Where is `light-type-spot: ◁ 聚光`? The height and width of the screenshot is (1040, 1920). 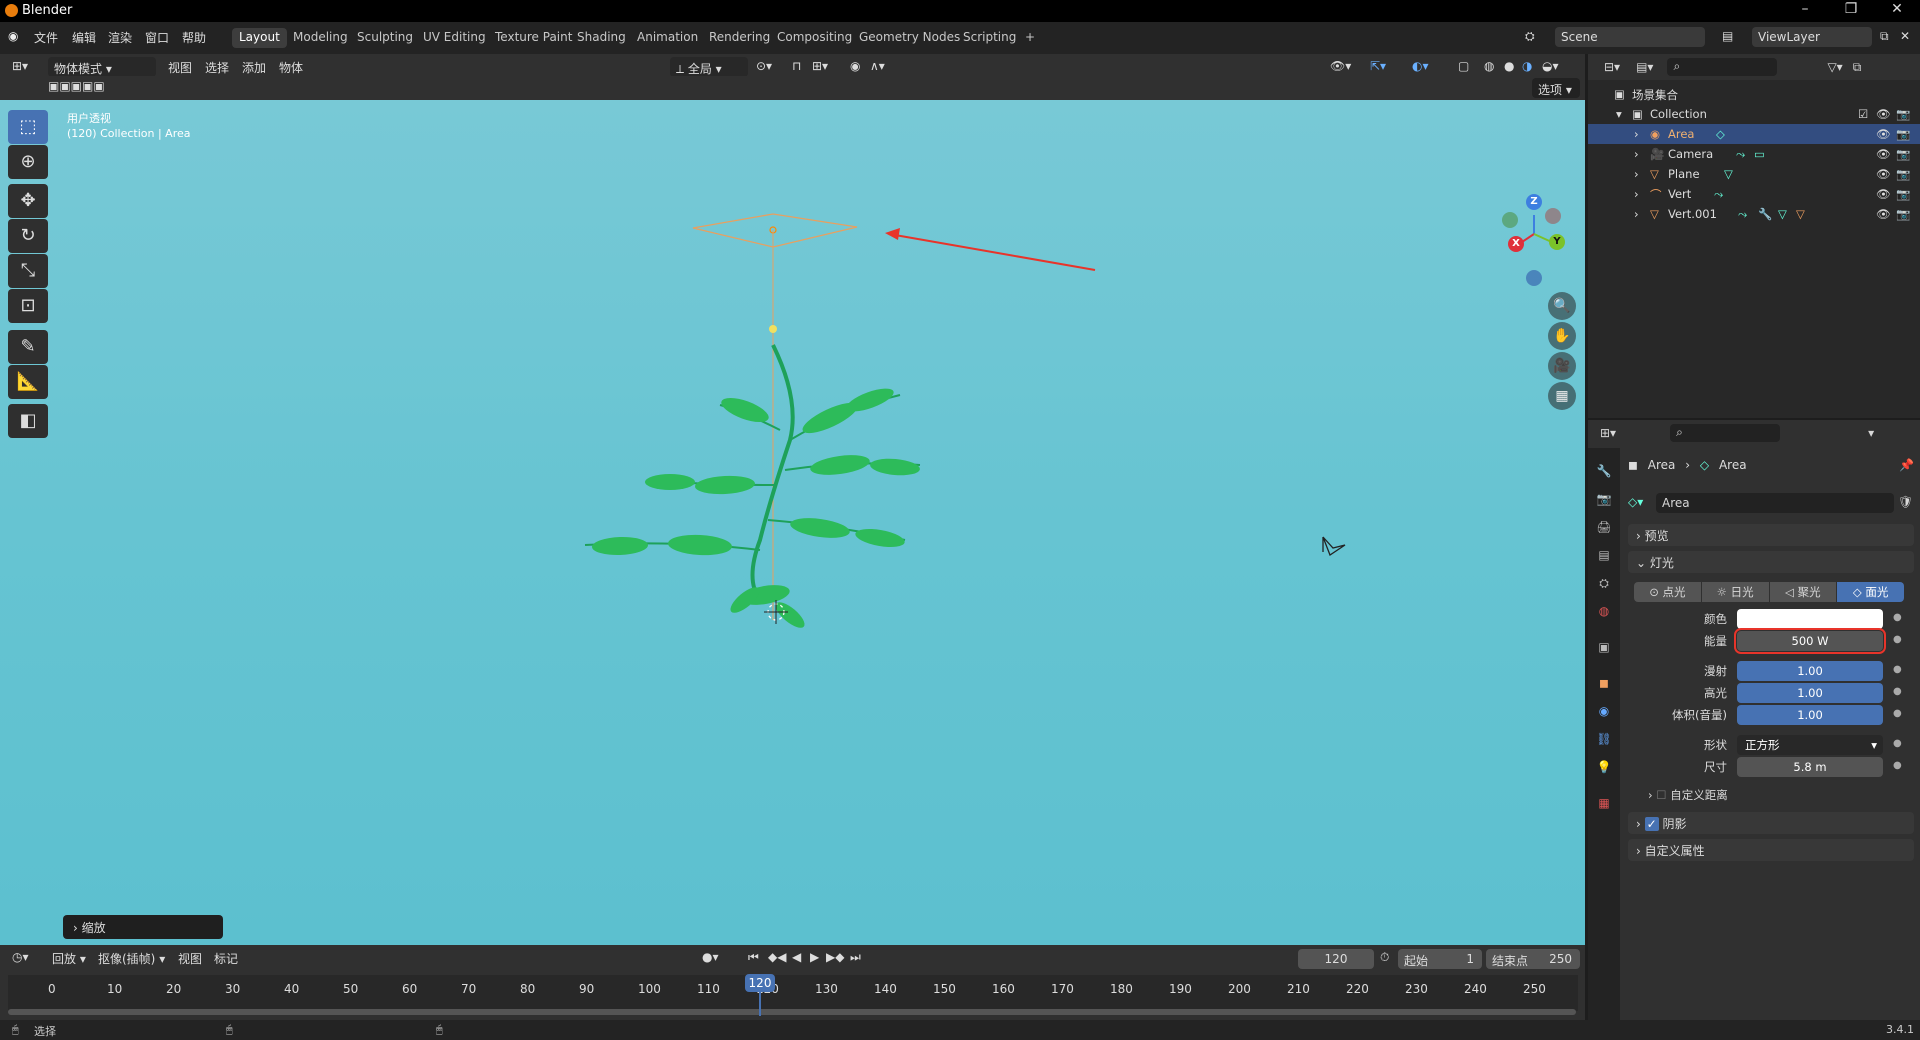
light-type-spot: ◁ 聚光 is located at coordinates (1803, 592).